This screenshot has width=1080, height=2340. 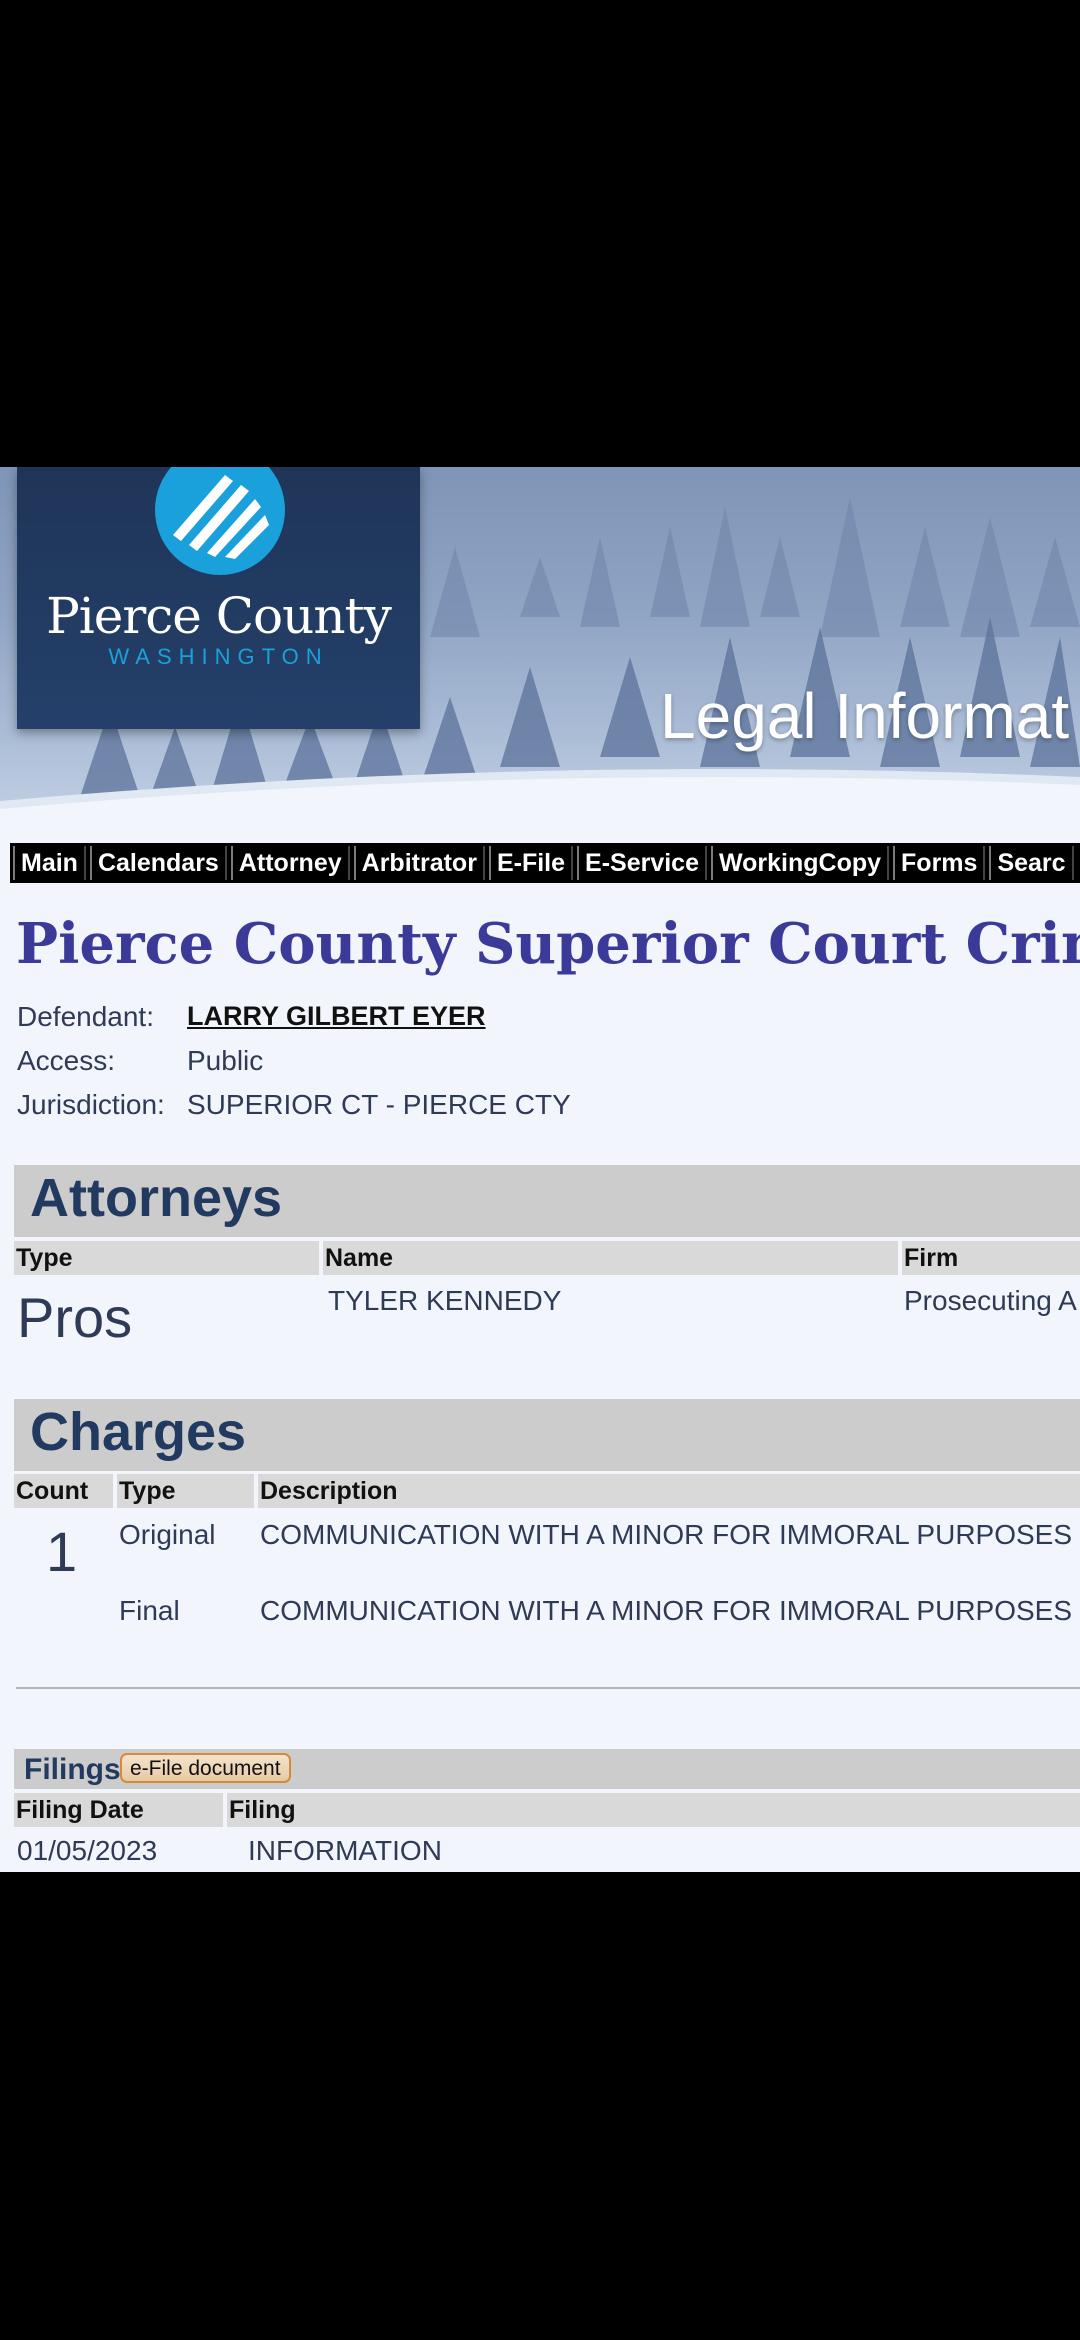 I want to click on pierce-county-logo: Pierce County WASHINGTON, so click(x=218, y=598).